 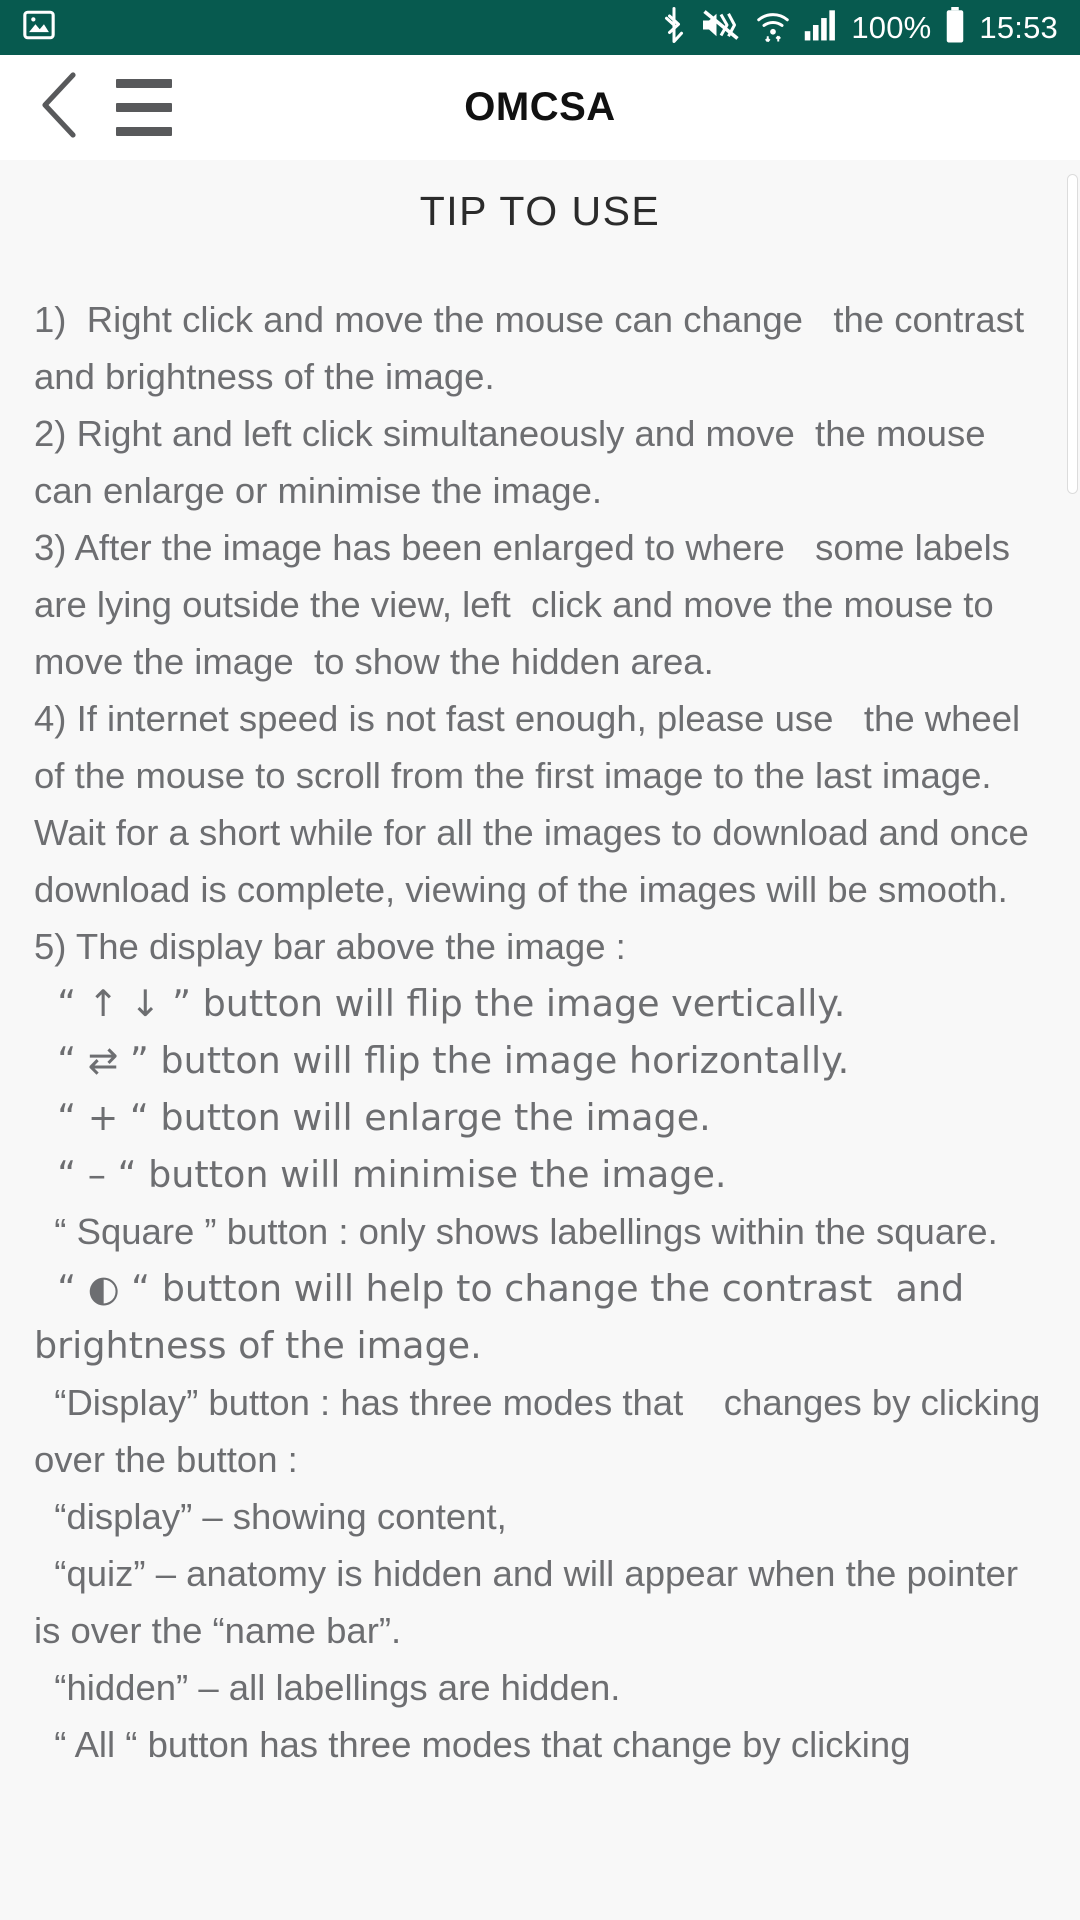 What do you see at coordinates (270, 1516) in the screenshot?
I see `tip-item-display-mode: “display” – showing content,` at bounding box center [270, 1516].